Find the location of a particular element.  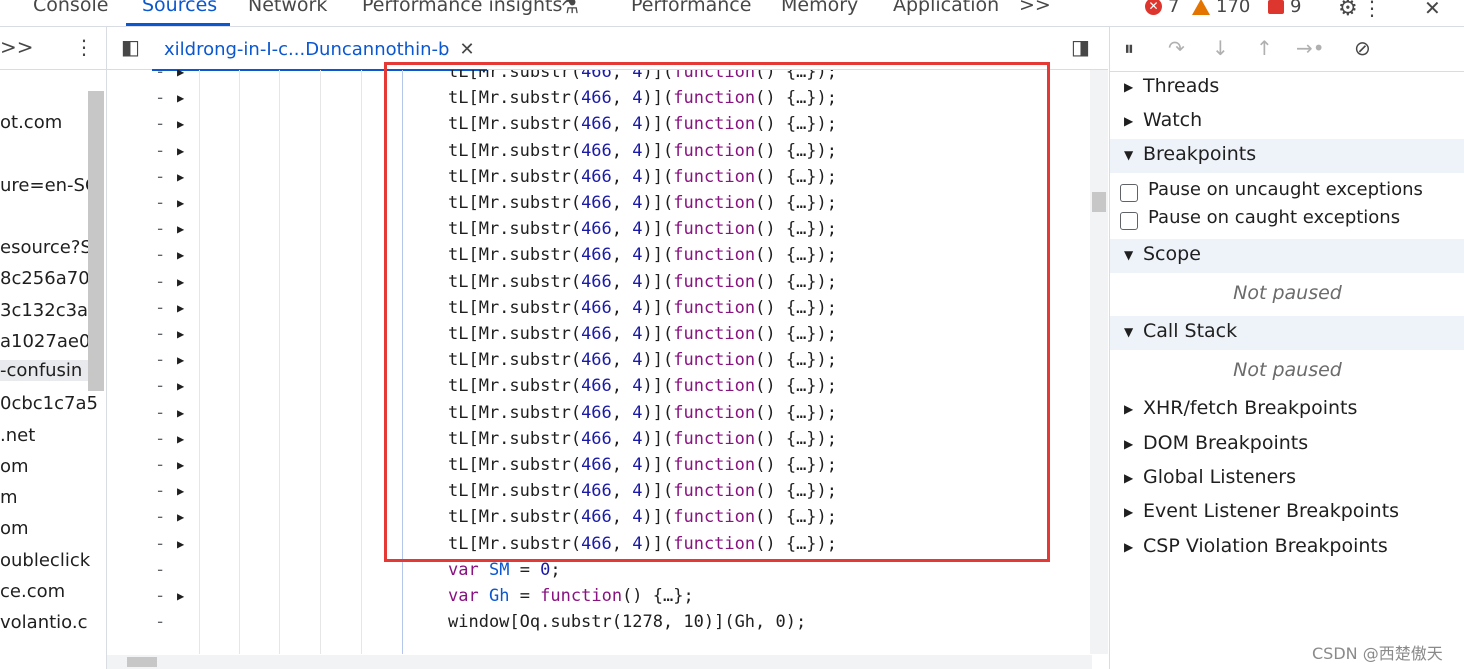

error-counter: ✕ 7 is located at coordinates (1162, 8).